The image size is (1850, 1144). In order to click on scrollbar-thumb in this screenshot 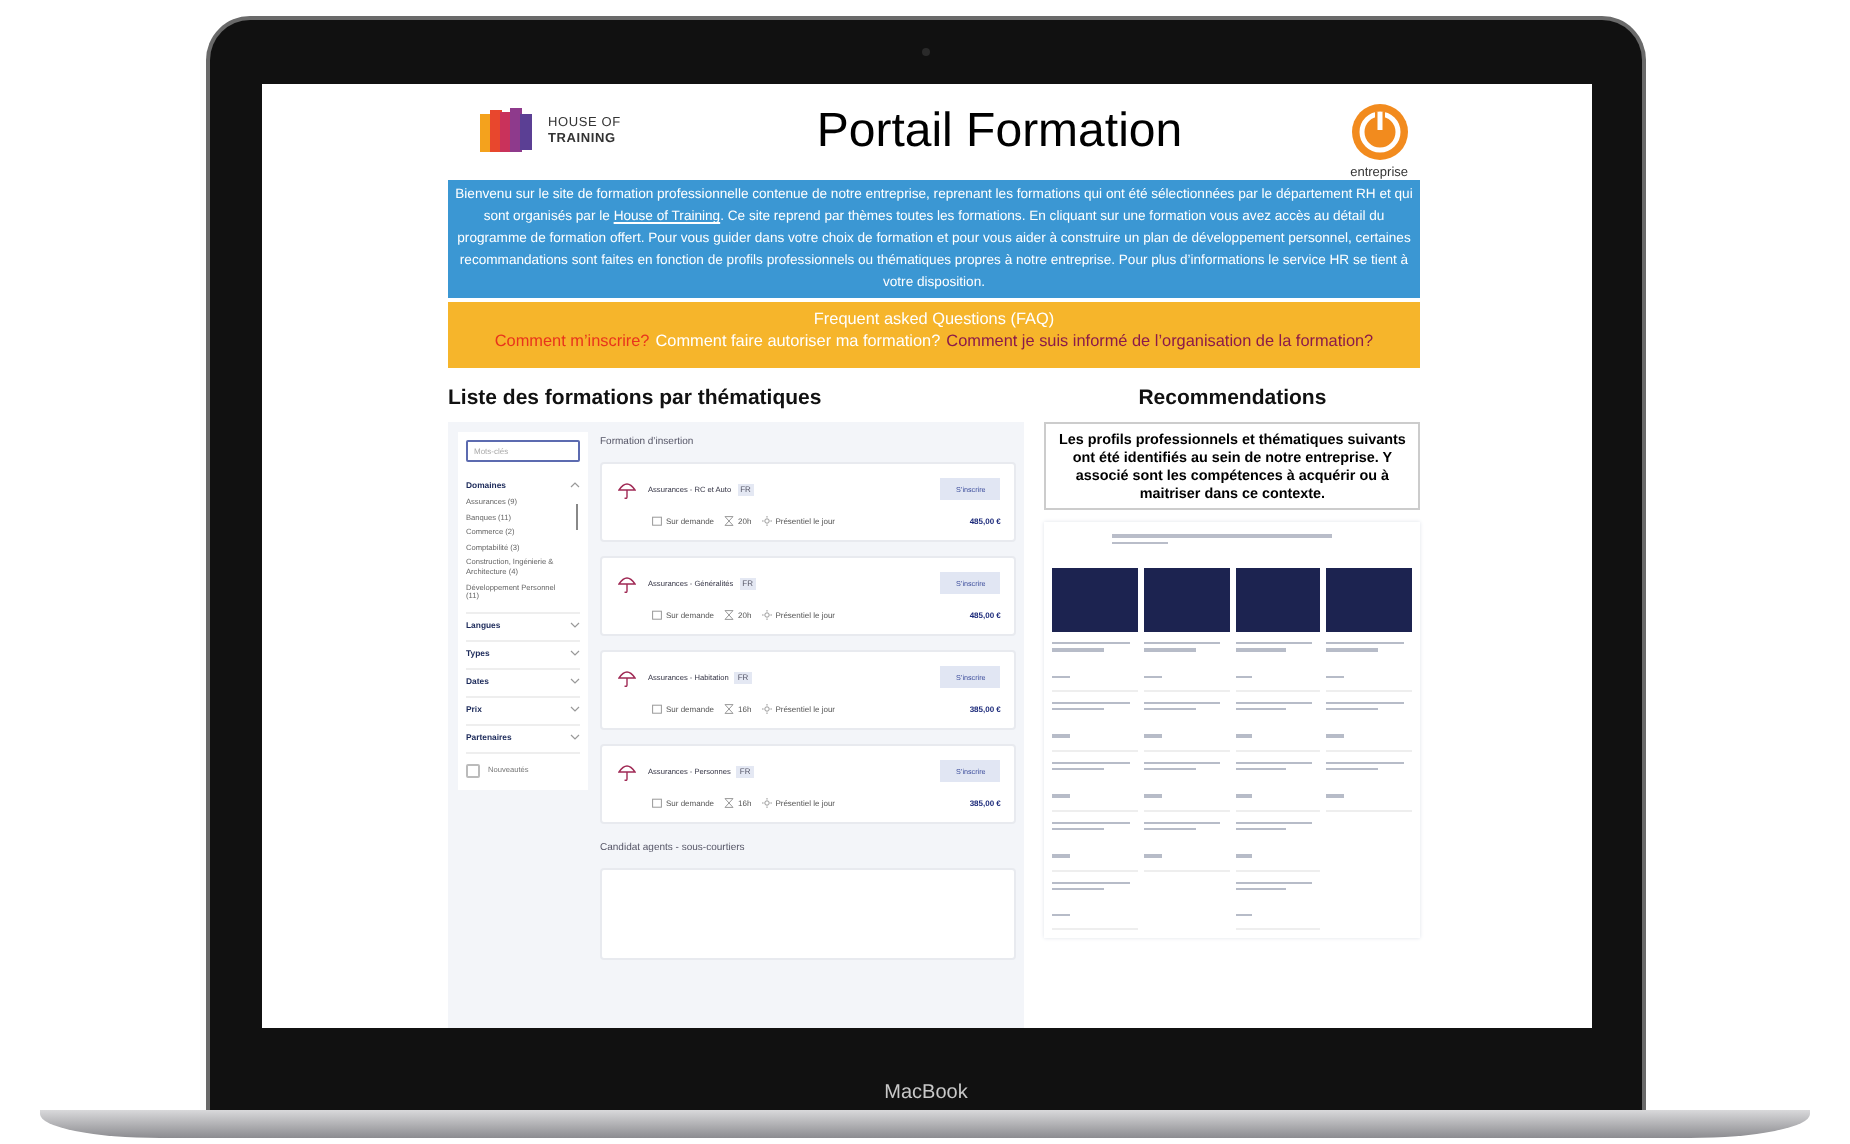, I will do `click(576, 517)`.